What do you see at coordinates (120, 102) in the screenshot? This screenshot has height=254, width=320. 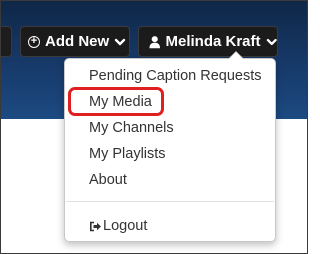 I see `menu-item-my-media: My Media` at bounding box center [120, 102].